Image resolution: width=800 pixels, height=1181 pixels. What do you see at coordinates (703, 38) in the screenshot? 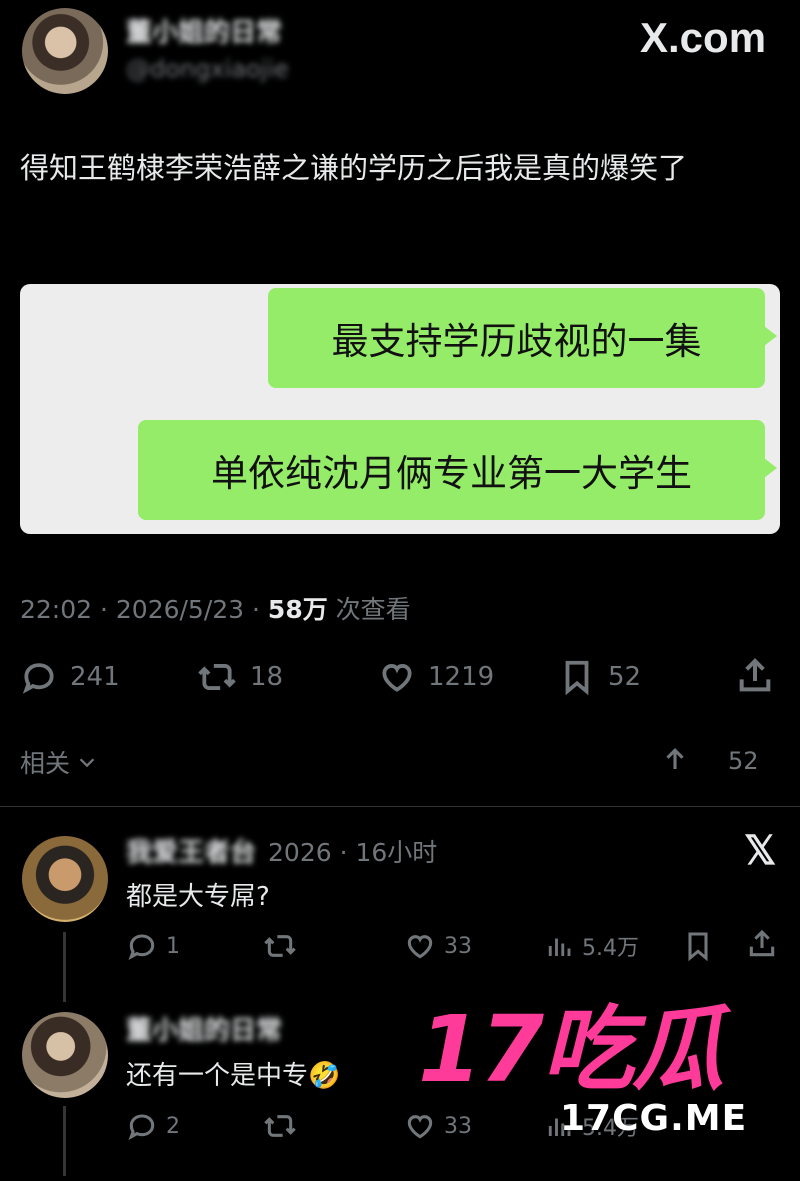
I see `site-logo: X.com` at bounding box center [703, 38].